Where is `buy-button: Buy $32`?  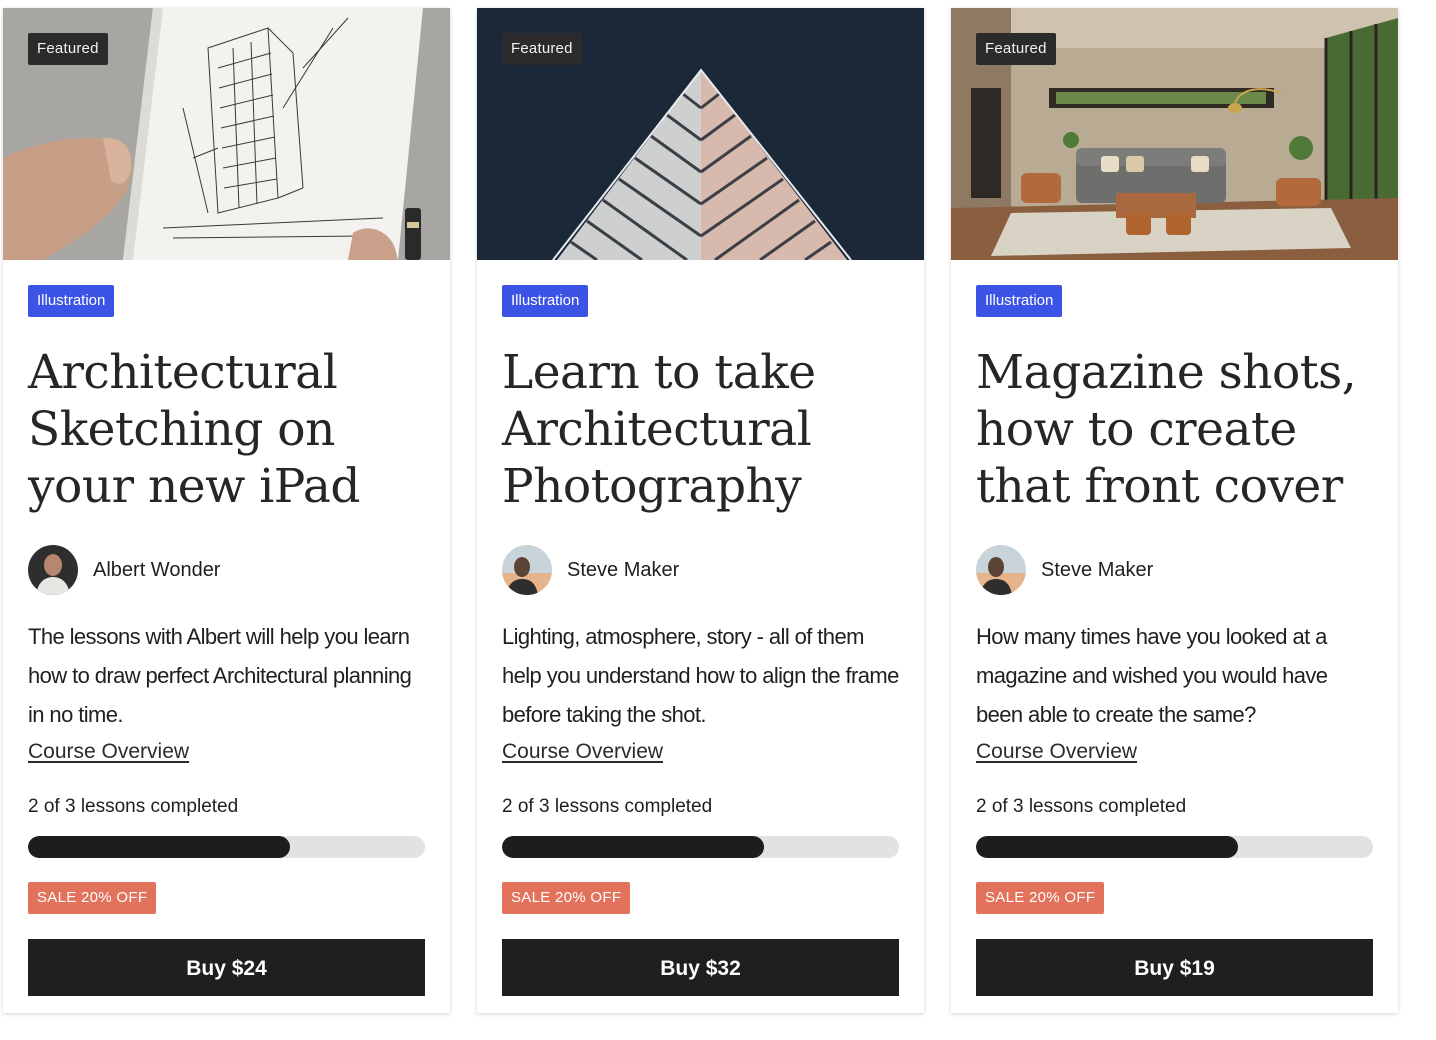 buy-button: Buy $32 is located at coordinates (700, 967).